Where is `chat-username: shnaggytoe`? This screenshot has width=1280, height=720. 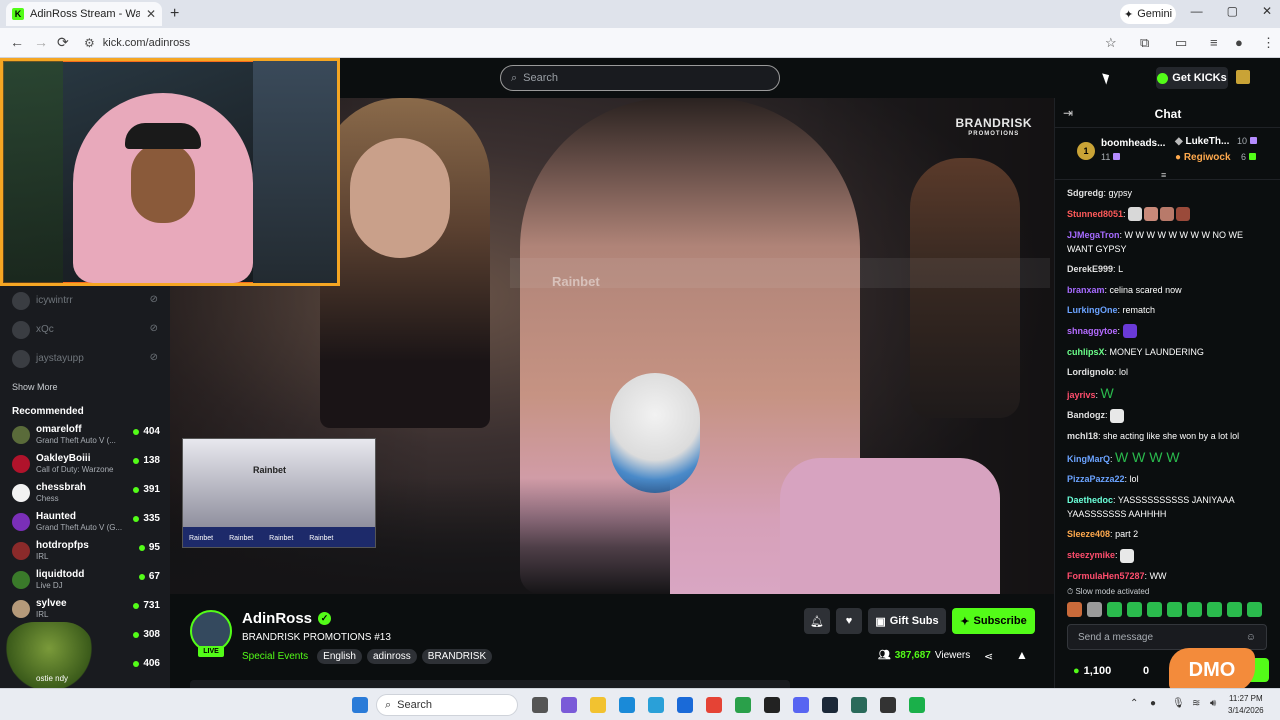
chat-username: shnaggytoe is located at coordinates (1092, 331).